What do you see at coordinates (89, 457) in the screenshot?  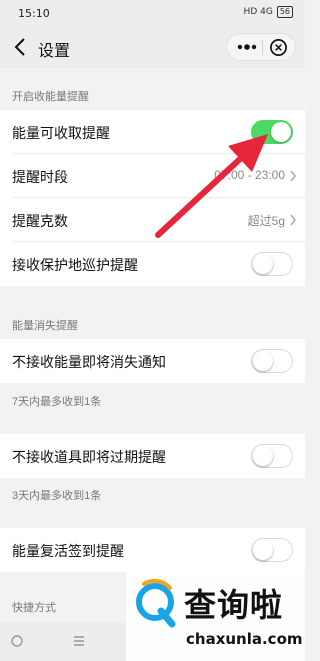 I see `row-label: 不接收道具即将过期提醒` at bounding box center [89, 457].